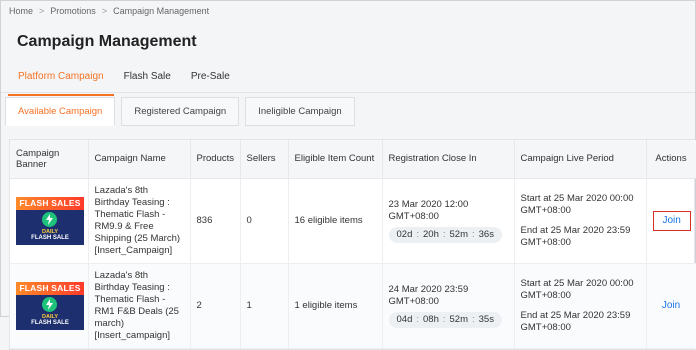  I want to click on header-campaign-live-period: Campaign Live Period, so click(580, 159).